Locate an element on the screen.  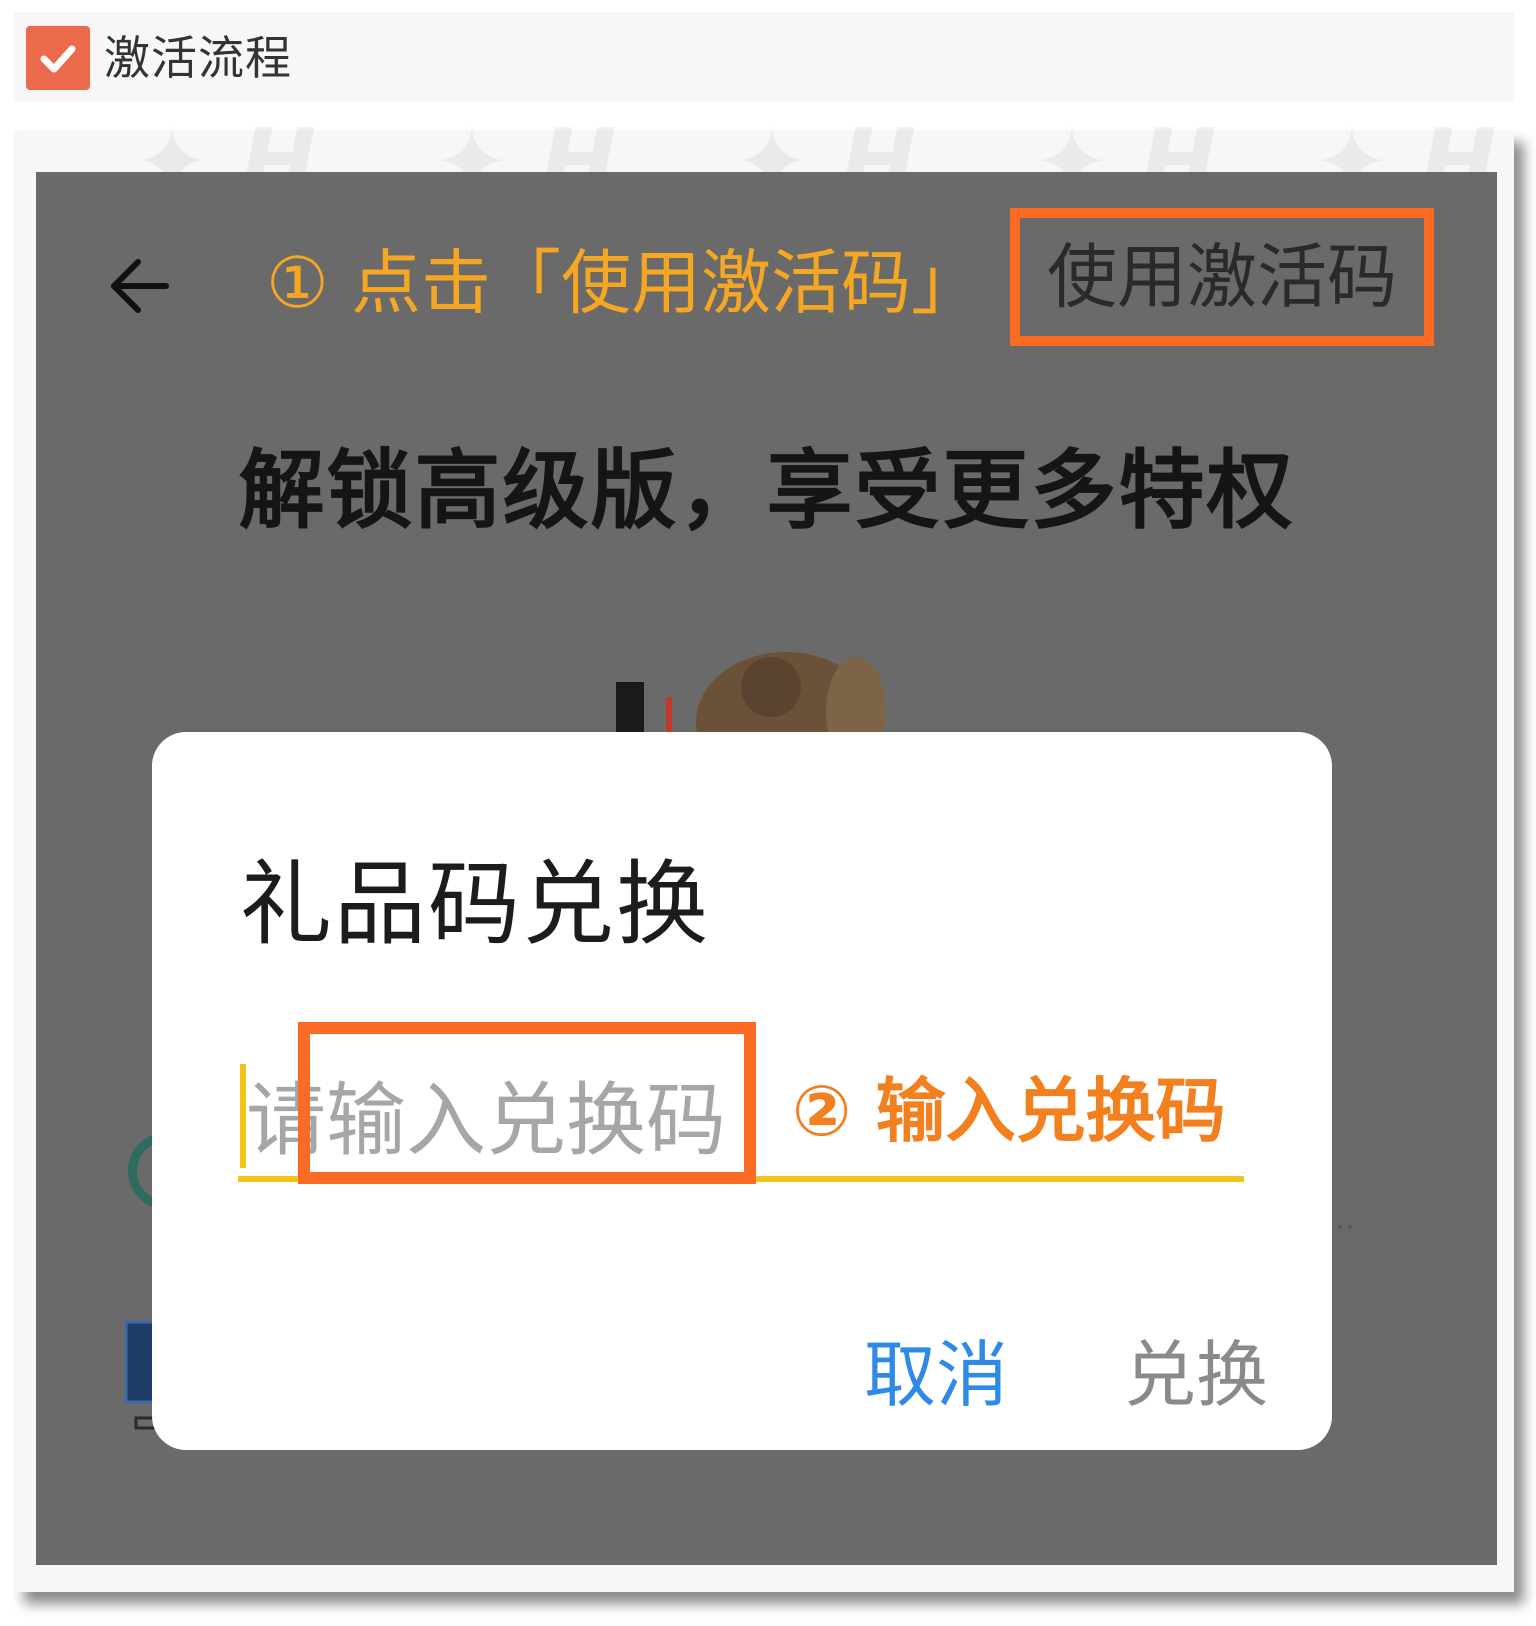
checkbox-badge is located at coordinates (58, 58).